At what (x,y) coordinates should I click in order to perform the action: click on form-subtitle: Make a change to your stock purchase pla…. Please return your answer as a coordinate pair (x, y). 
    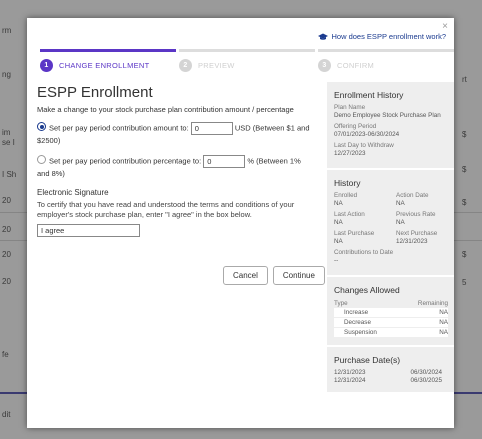
    Looking at the image, I should click on (165, 109).